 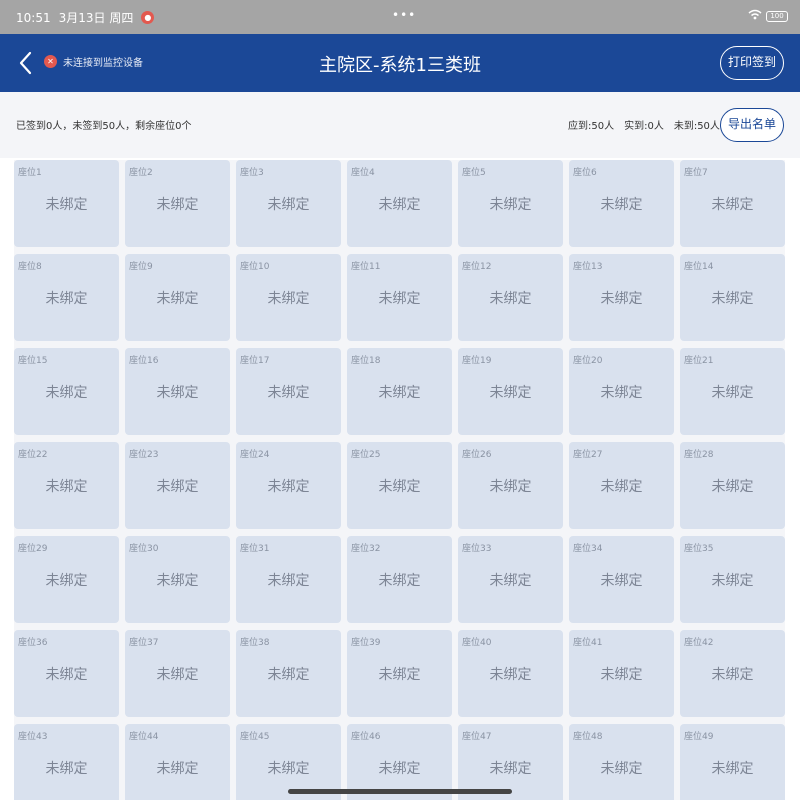 What do you see at coordinates (399, 579) in the screenshot?
I see `seat-card: 座位32 未绑定` at bounding box center [399, 579].